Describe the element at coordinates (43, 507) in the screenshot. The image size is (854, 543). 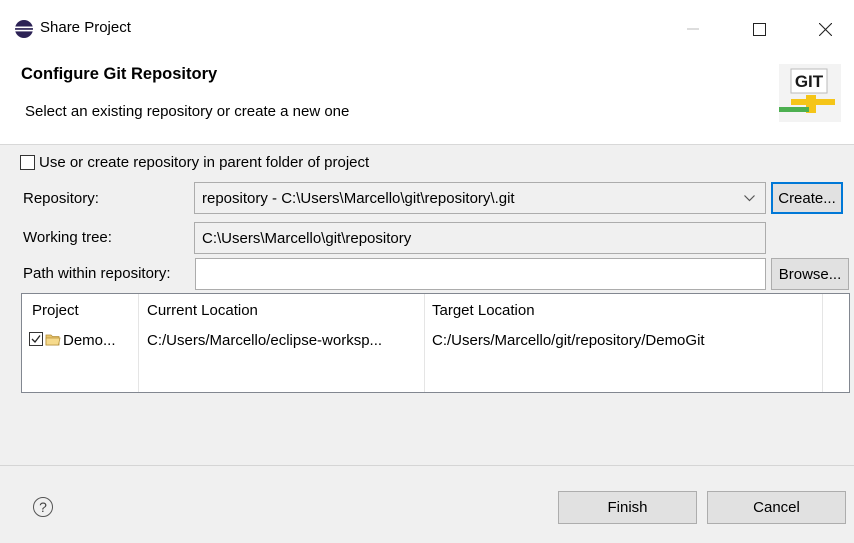
I see `help-icon: ?` at that location.